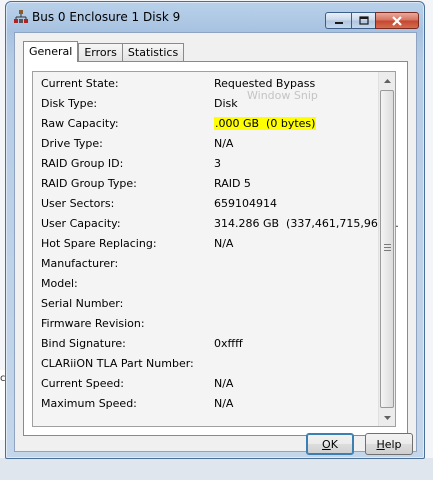 The image size is (433, 480). I want to click on window-title: Bus 0 Enclosure 1 Disk 9, so click(106, 17).